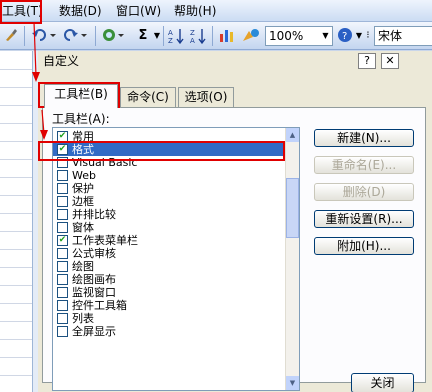 The image size is (432, 392). Describe the element at coordinates (169, 318) in the screenshot. I see `list-item: 列表` at that location.